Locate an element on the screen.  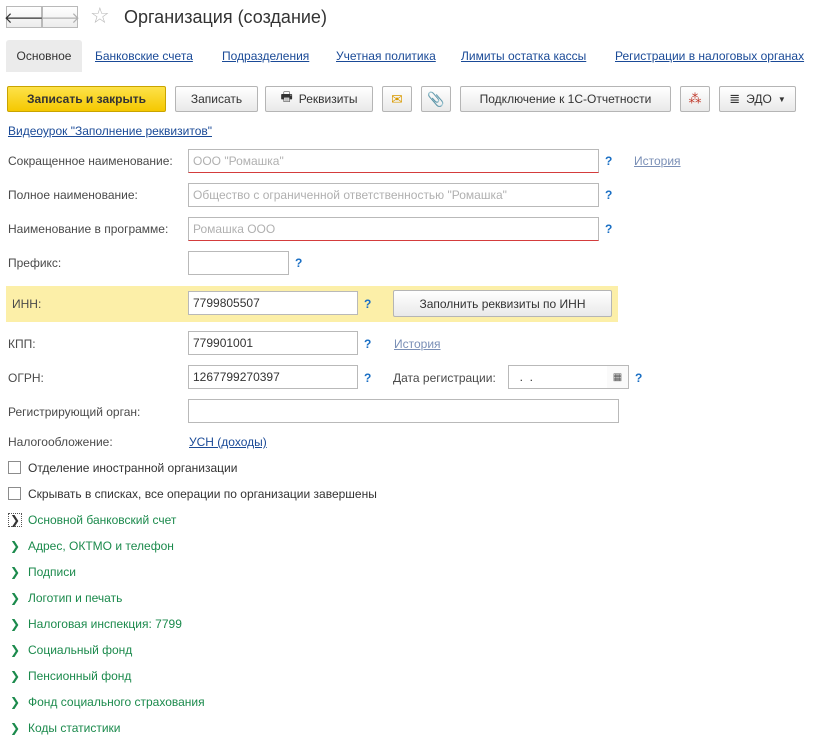
inn-label: ИНН: is located at coordinates (27, 304).